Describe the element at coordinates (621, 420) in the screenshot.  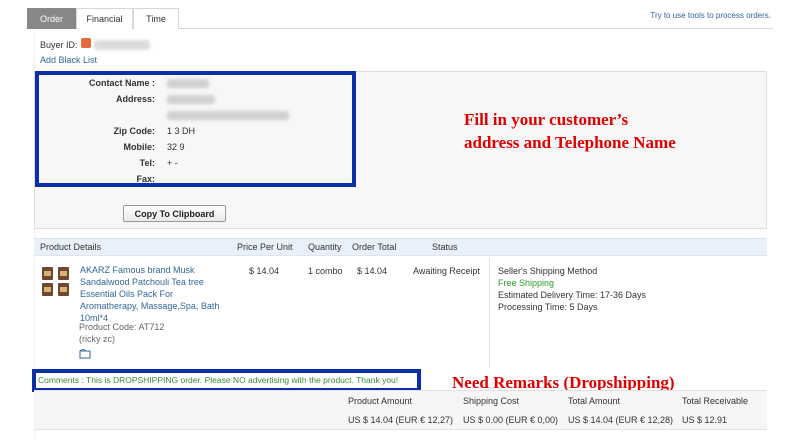
I see `total-amount-value: US $ 14.04 (EUR € 12,28)` at that location.